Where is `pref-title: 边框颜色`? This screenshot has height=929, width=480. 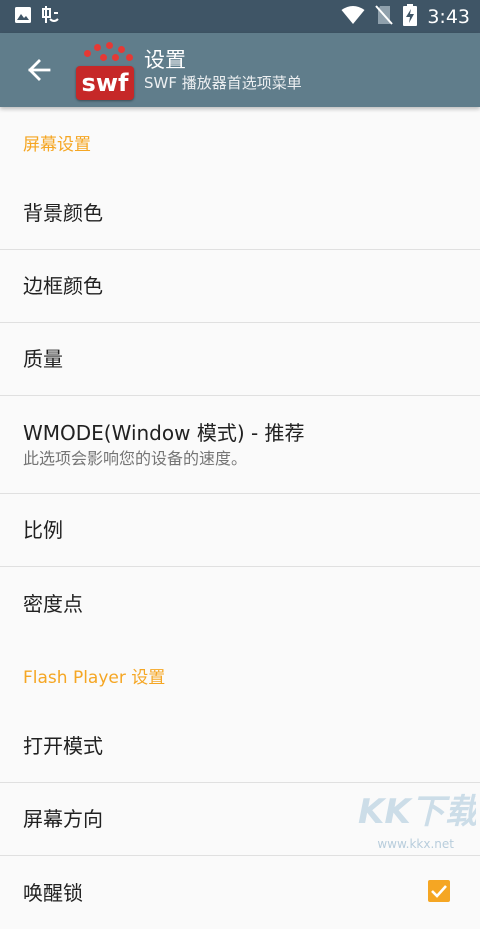
pref-title: 边框颜色 is located at coordinates (63, 286).